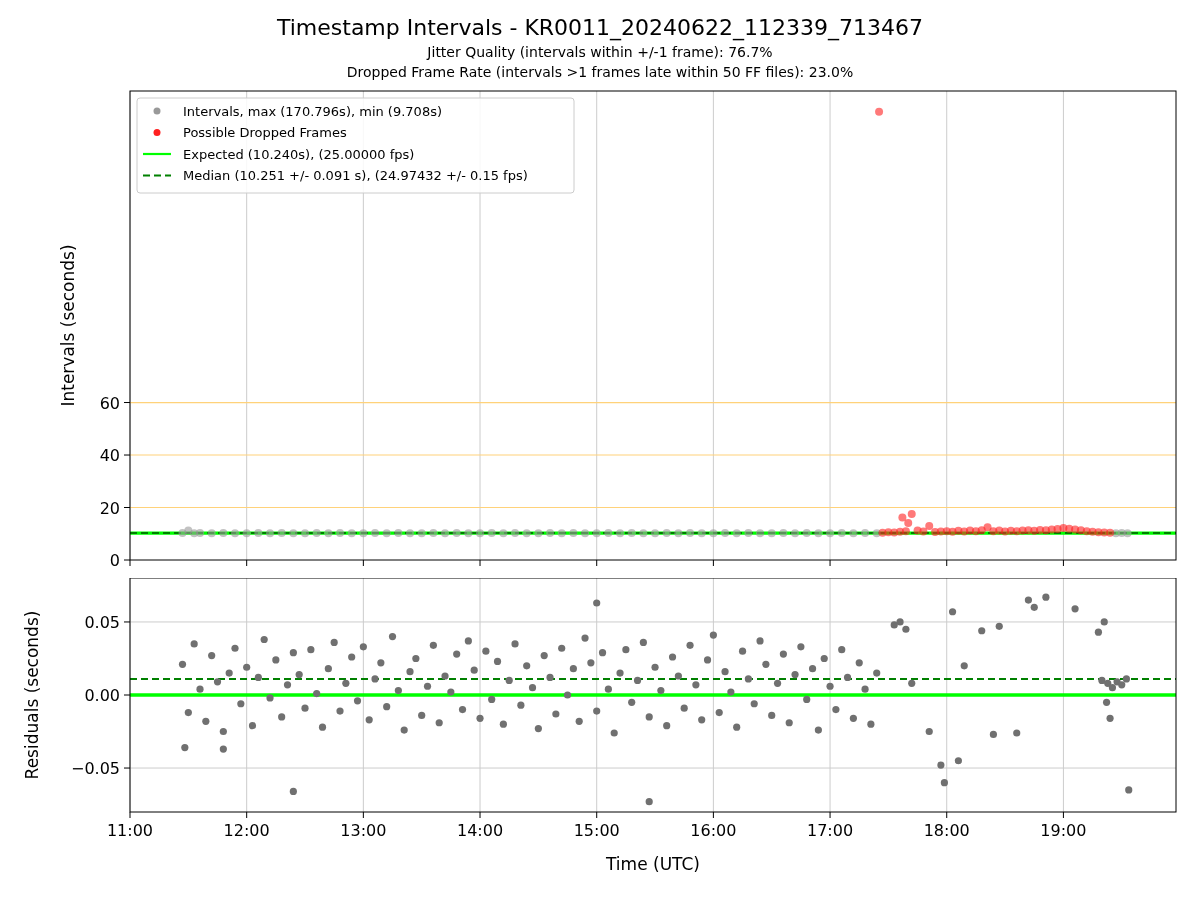 This screenshot has height=900, width=1200. What do you see at coordinates (480, 830) in the screenshot?
I see `tick-label: 14:00` at bounding box center [480, 830].